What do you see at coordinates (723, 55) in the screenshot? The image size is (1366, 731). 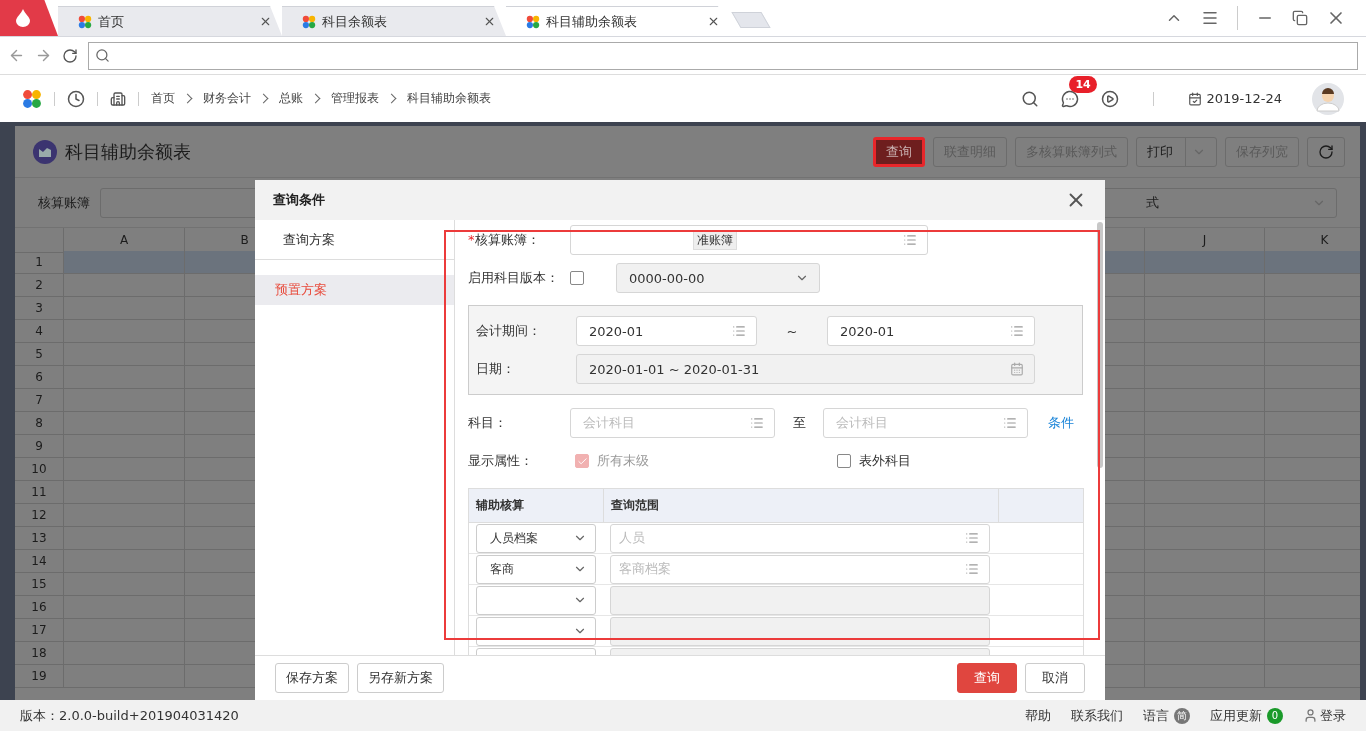 I see `address-field` at bounding box center [723, 55].